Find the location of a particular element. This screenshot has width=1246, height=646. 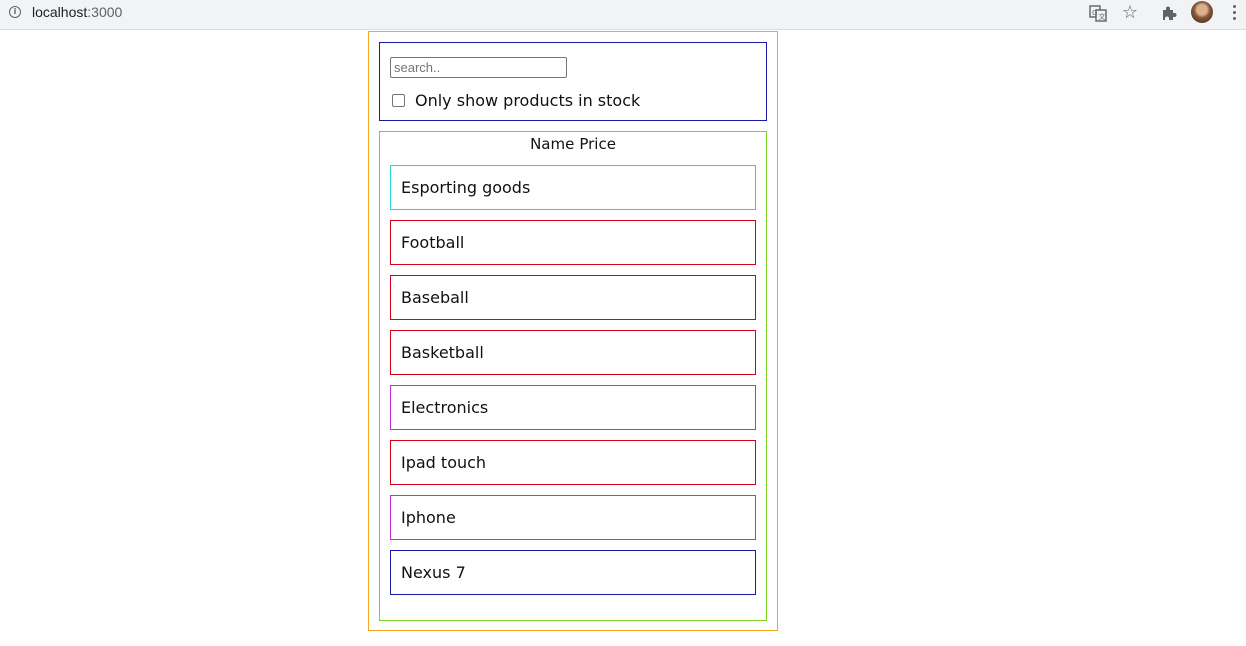

column-header-name: Name is located at coordinates (552, 144).